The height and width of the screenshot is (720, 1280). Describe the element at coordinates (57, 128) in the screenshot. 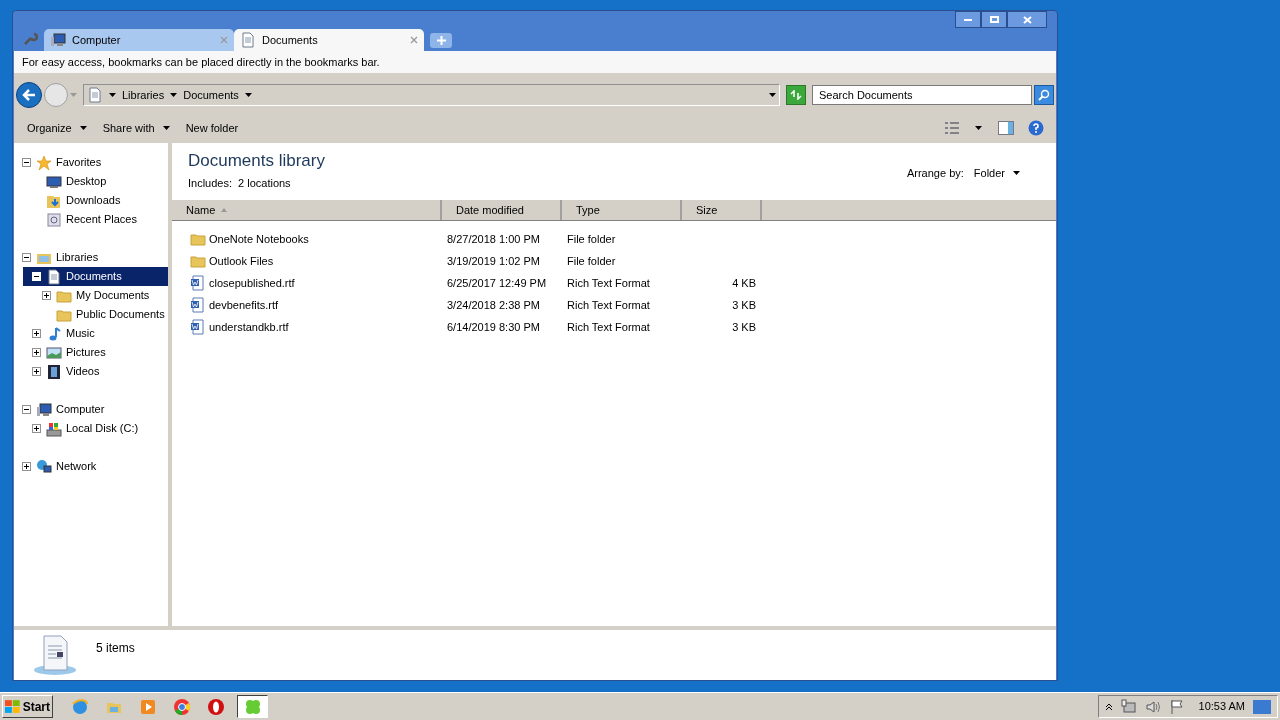

I see `toolbar-button: Organize` at that location.